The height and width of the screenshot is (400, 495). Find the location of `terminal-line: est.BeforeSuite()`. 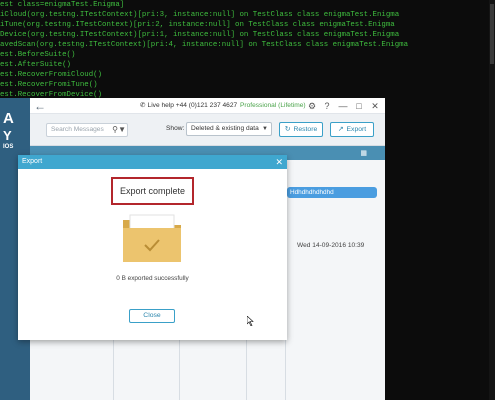

terminal-line: est.BeforeSuite() is located at coordinates (38, 55).